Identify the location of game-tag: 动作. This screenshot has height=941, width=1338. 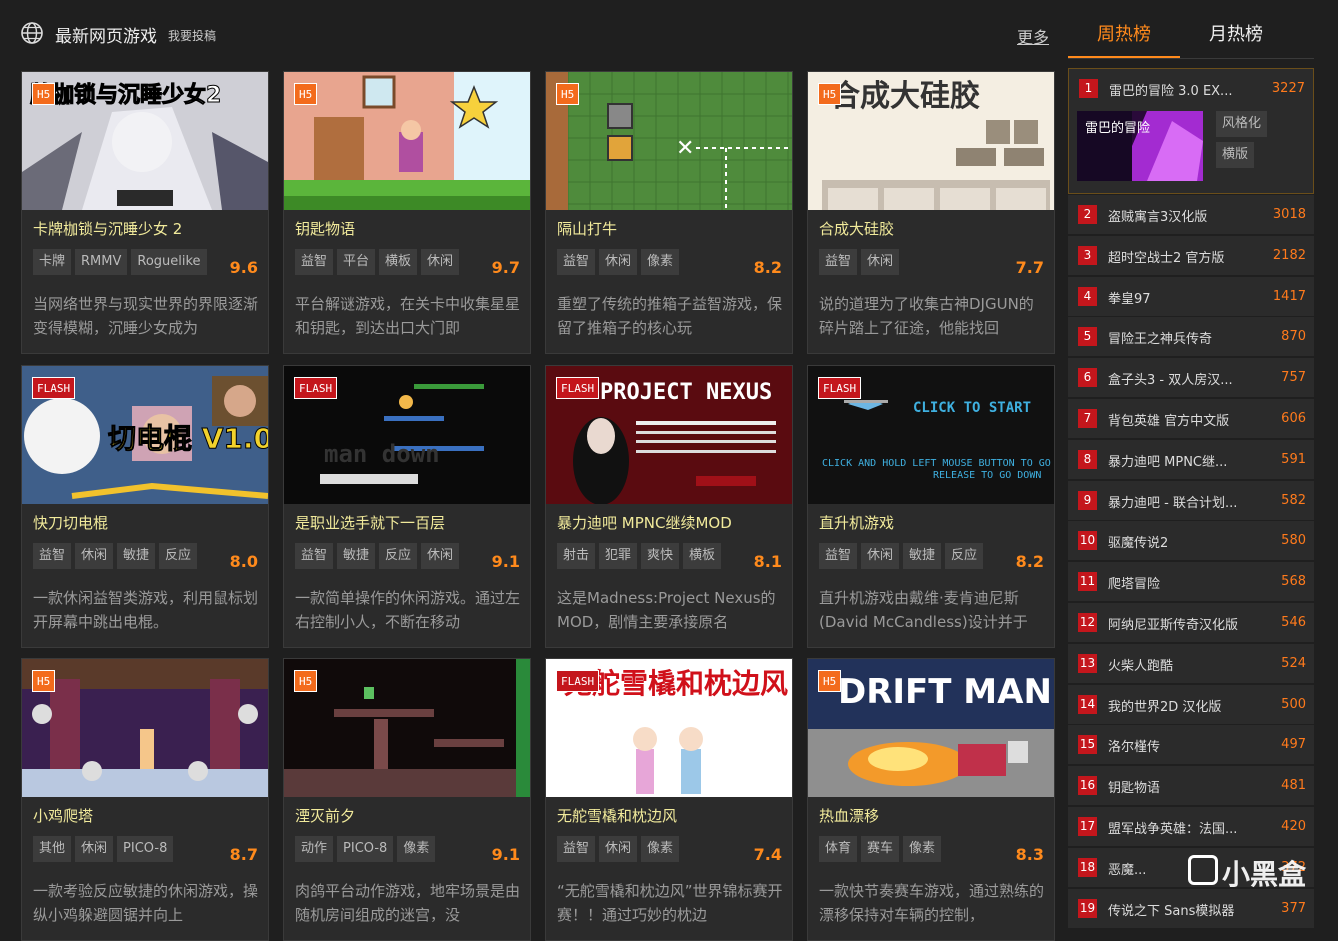
(314, 849).